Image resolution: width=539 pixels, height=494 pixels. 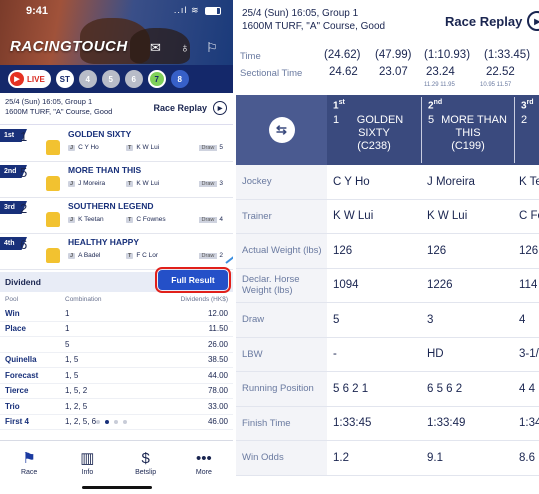 What do you see at coordinates (145, 458) in the screenshot?
I see `betslip-icon: $` at bounding box center [145, 458].